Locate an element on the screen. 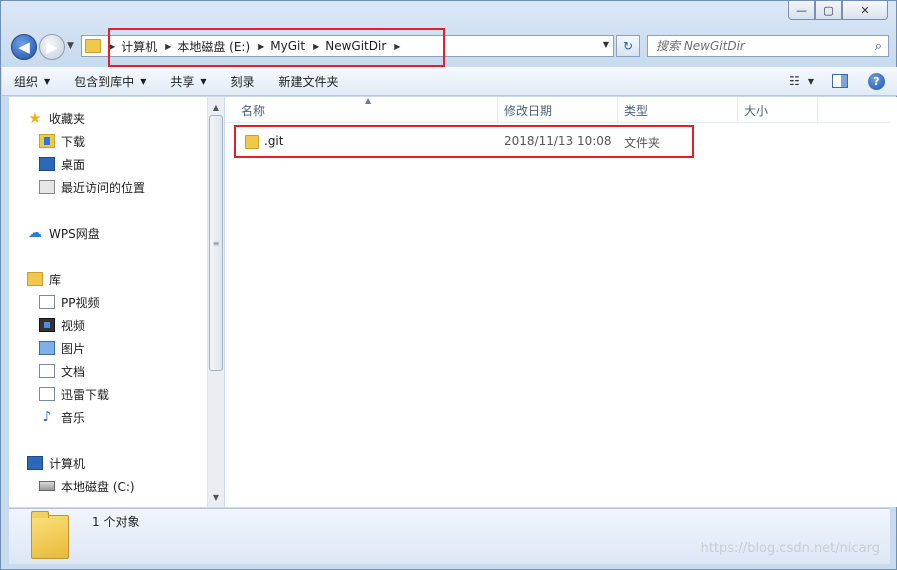  scroll-up-icon: ▲ is located at coordinates (216, 107).